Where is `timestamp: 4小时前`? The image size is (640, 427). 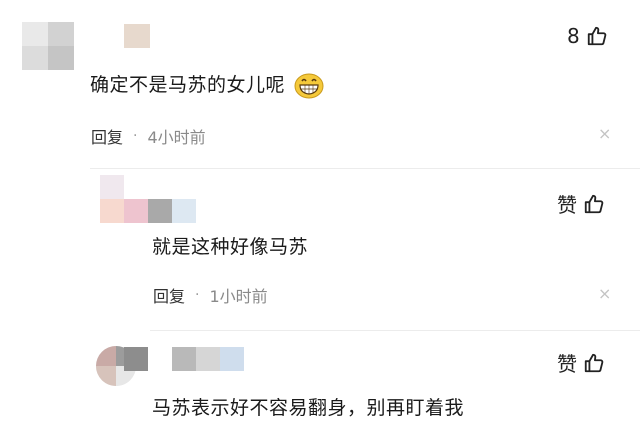
timestamp: 4小时前 is located at coordinates (176, 137).